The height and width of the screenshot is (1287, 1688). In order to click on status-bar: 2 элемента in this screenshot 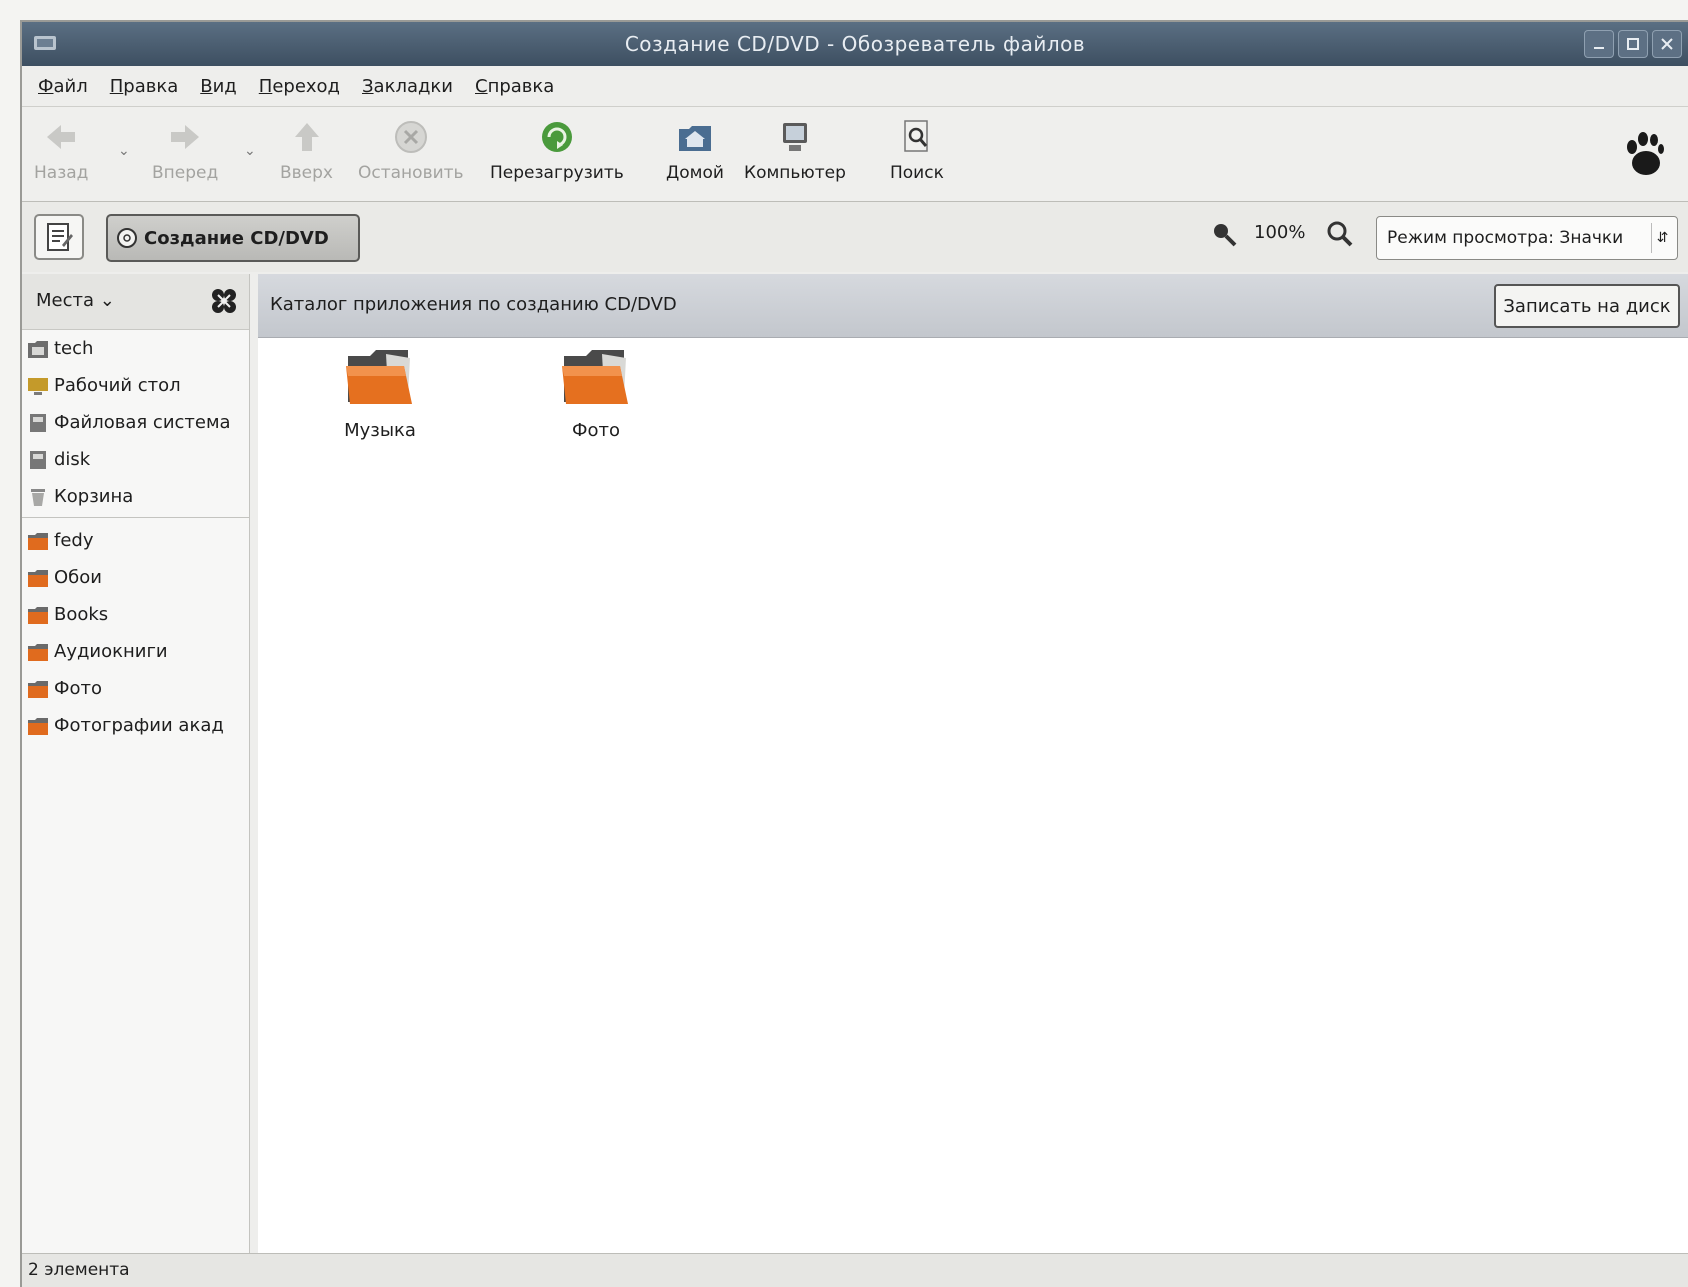, I will do `click(855, 1270)`.